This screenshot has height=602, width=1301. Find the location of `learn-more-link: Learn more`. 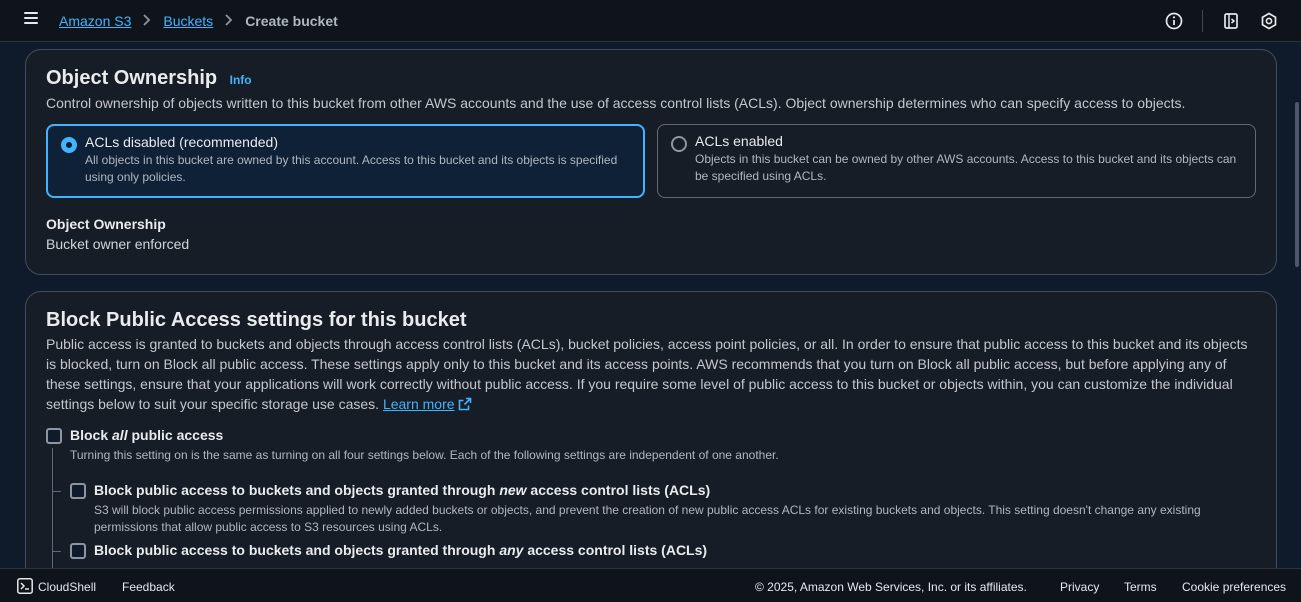

learn-more-link: Learn more is located at coordinates (419, 404).